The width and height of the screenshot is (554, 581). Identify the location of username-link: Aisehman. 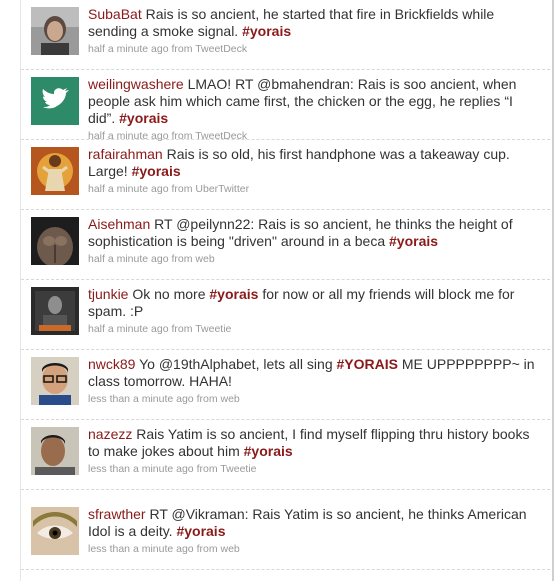
(119, 224).